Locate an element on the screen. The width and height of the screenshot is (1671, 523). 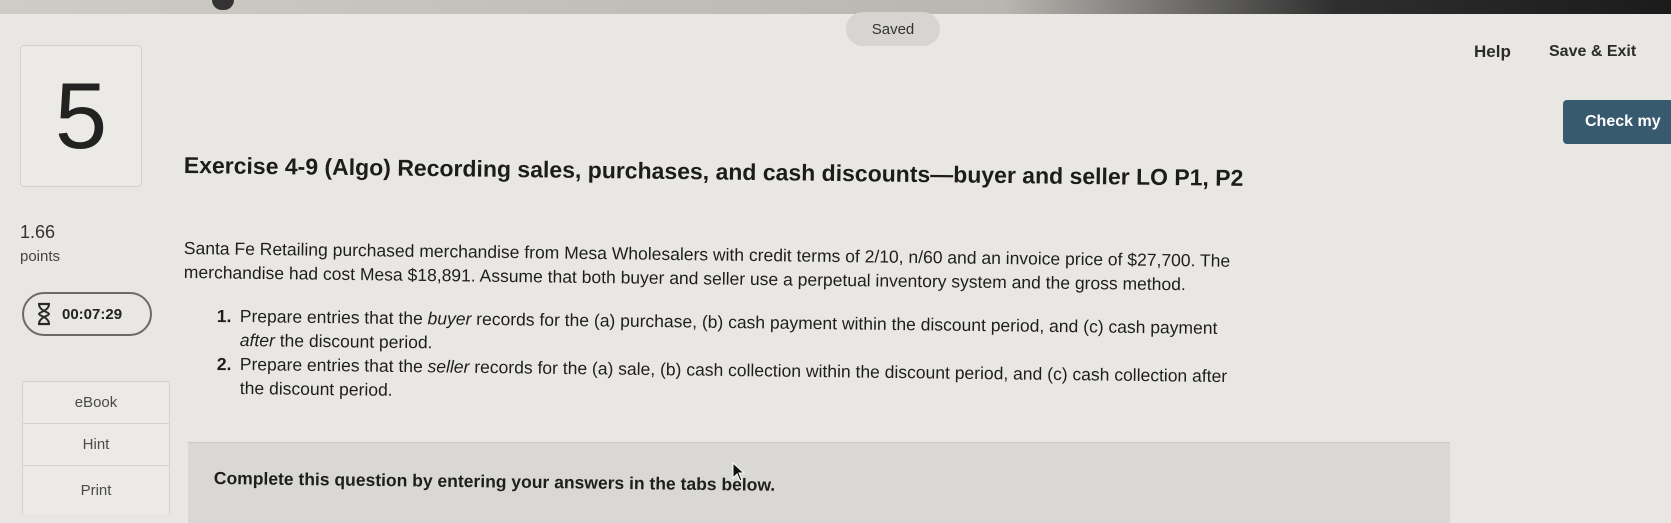
timer-value: 00:07:29 is located at coordinates (92, 314).